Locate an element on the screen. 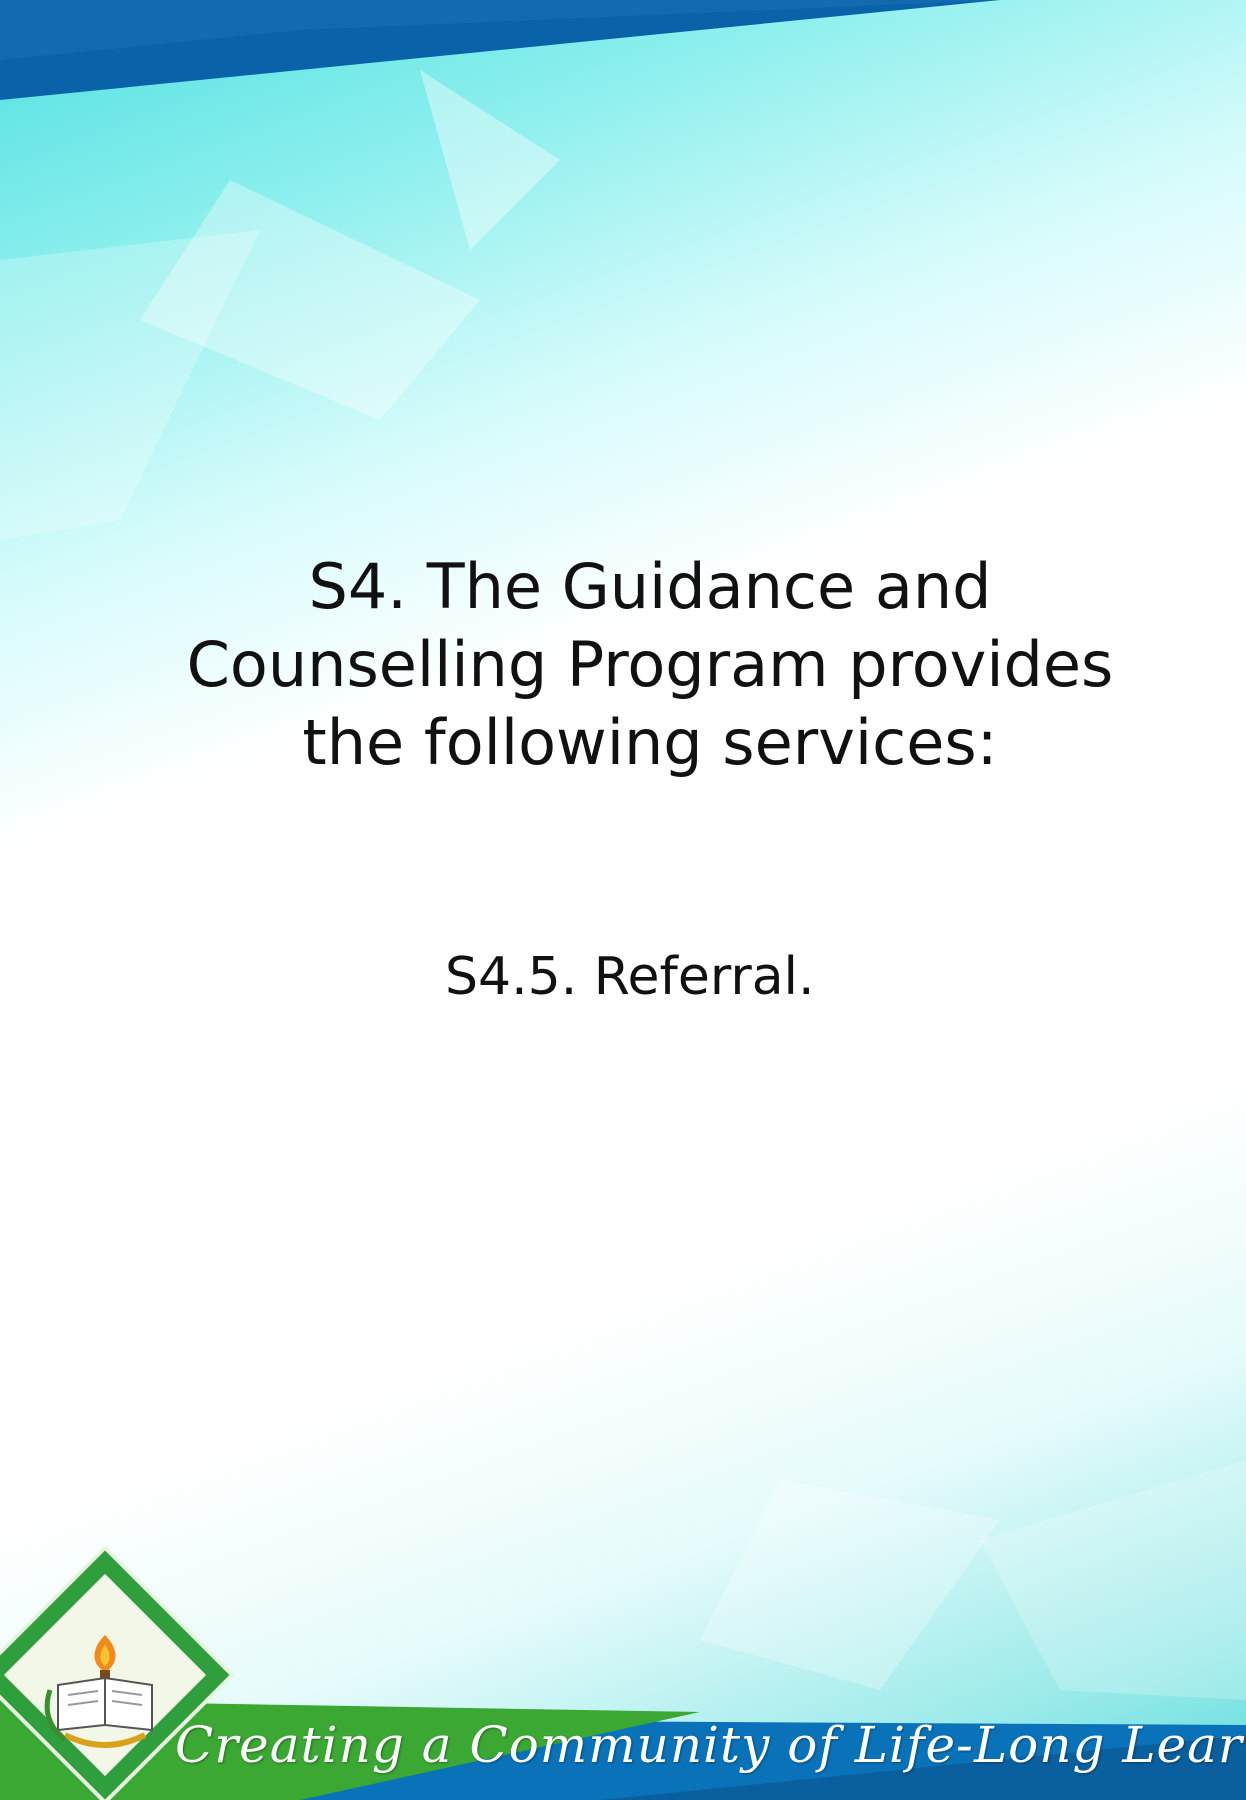 This screenshot has width=1246, height=1800. heading-line-1: S4. The Guidance and is located at coordinates (650, 586).